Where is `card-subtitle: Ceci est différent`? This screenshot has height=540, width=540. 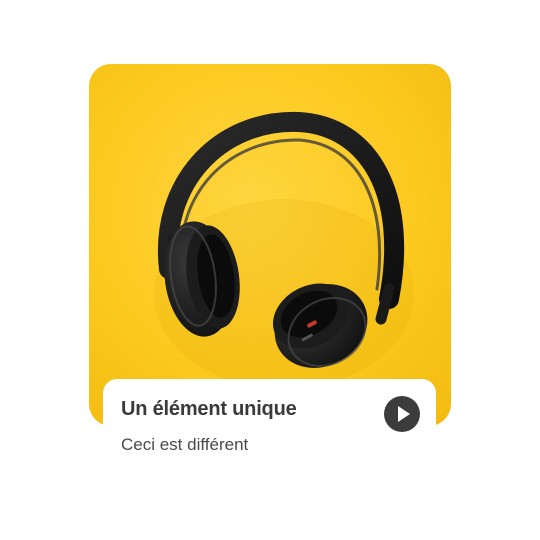 card-subtitle: Ceci est différent is located at coordinates (185, 444).